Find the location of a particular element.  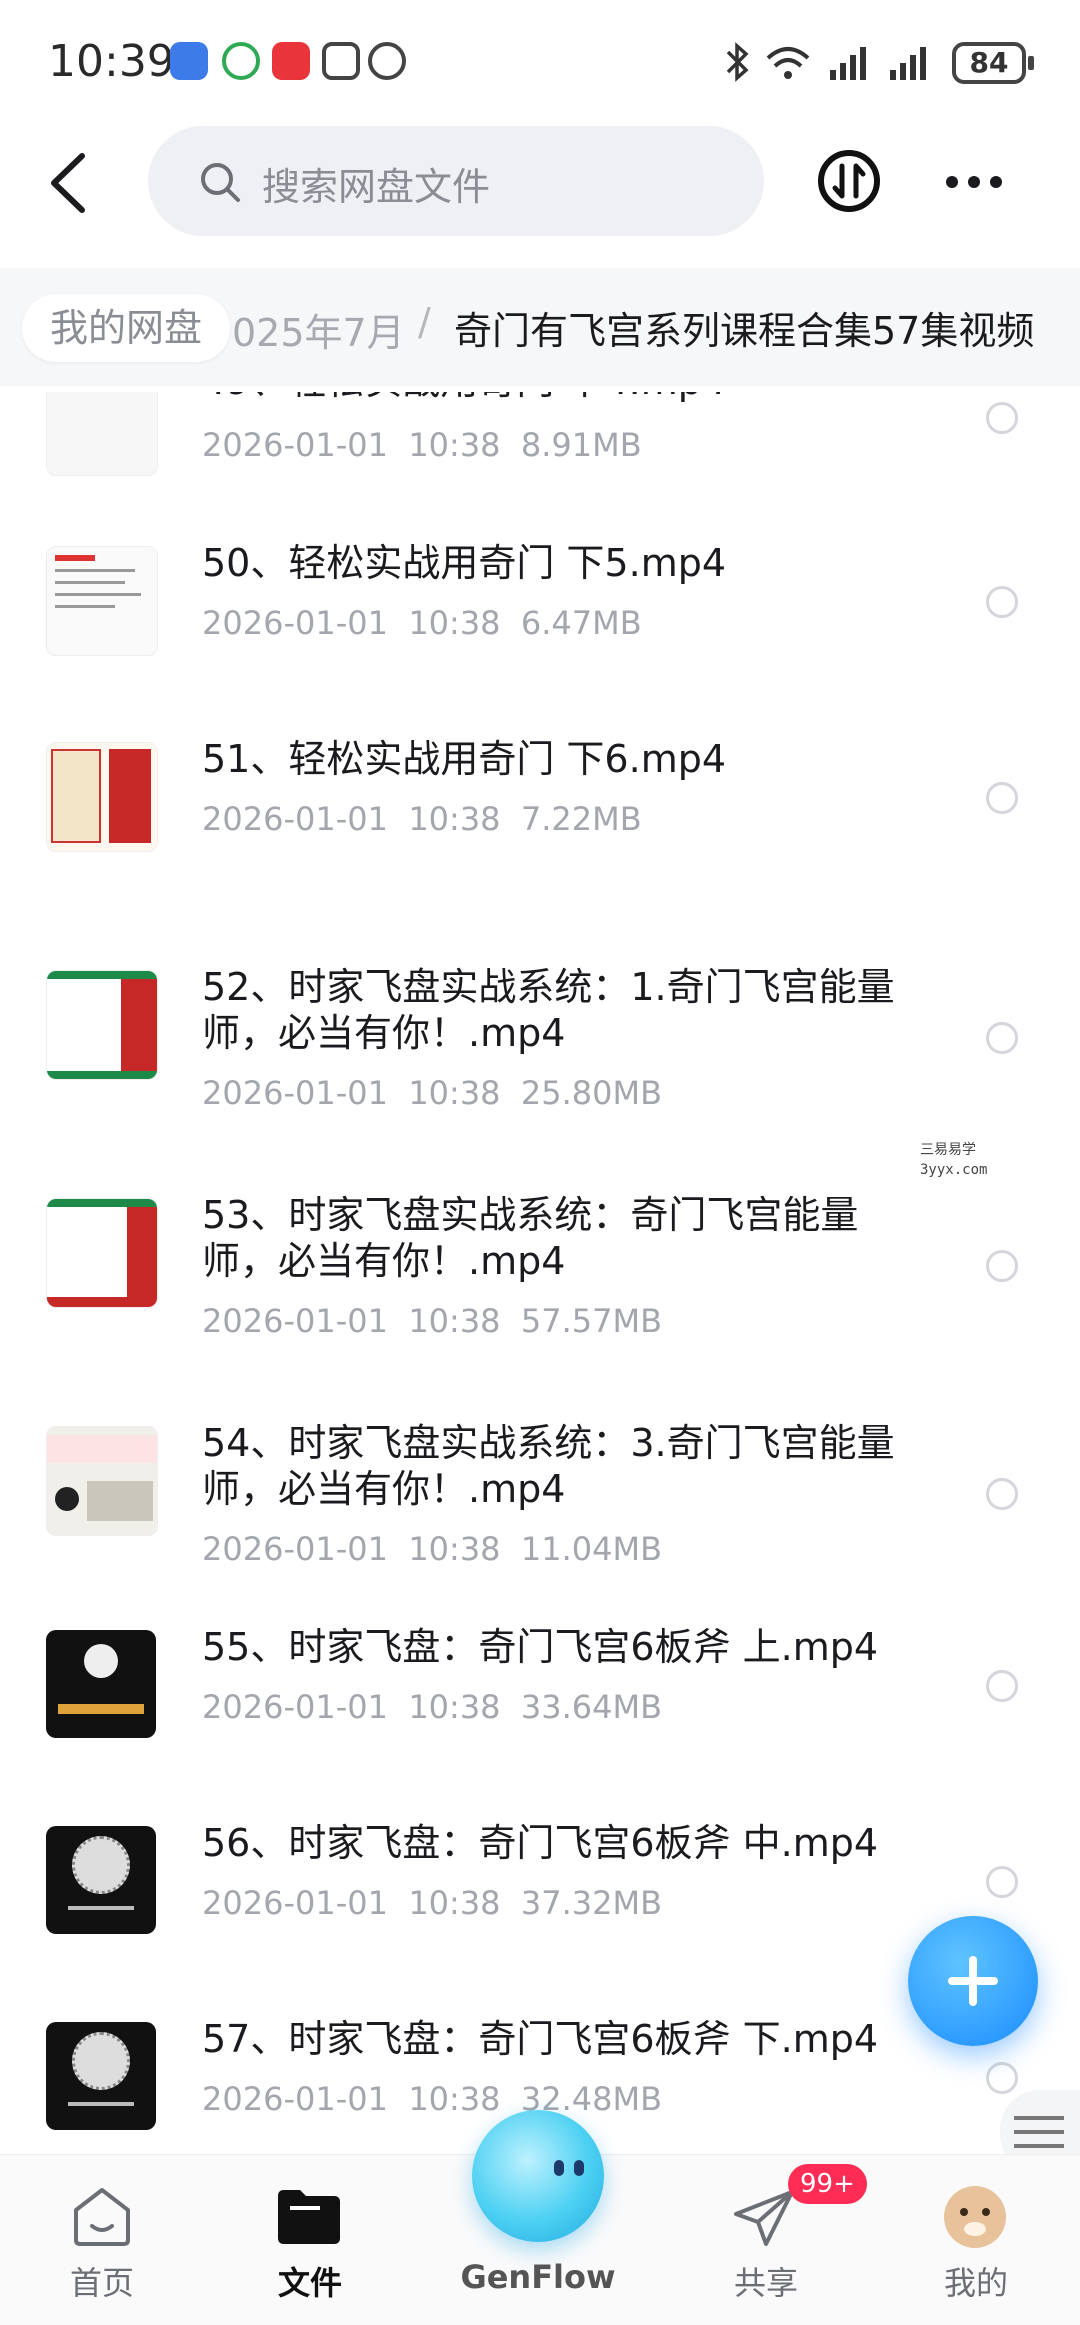

battery-indicator: 84 is located at coordinates (993, 63).